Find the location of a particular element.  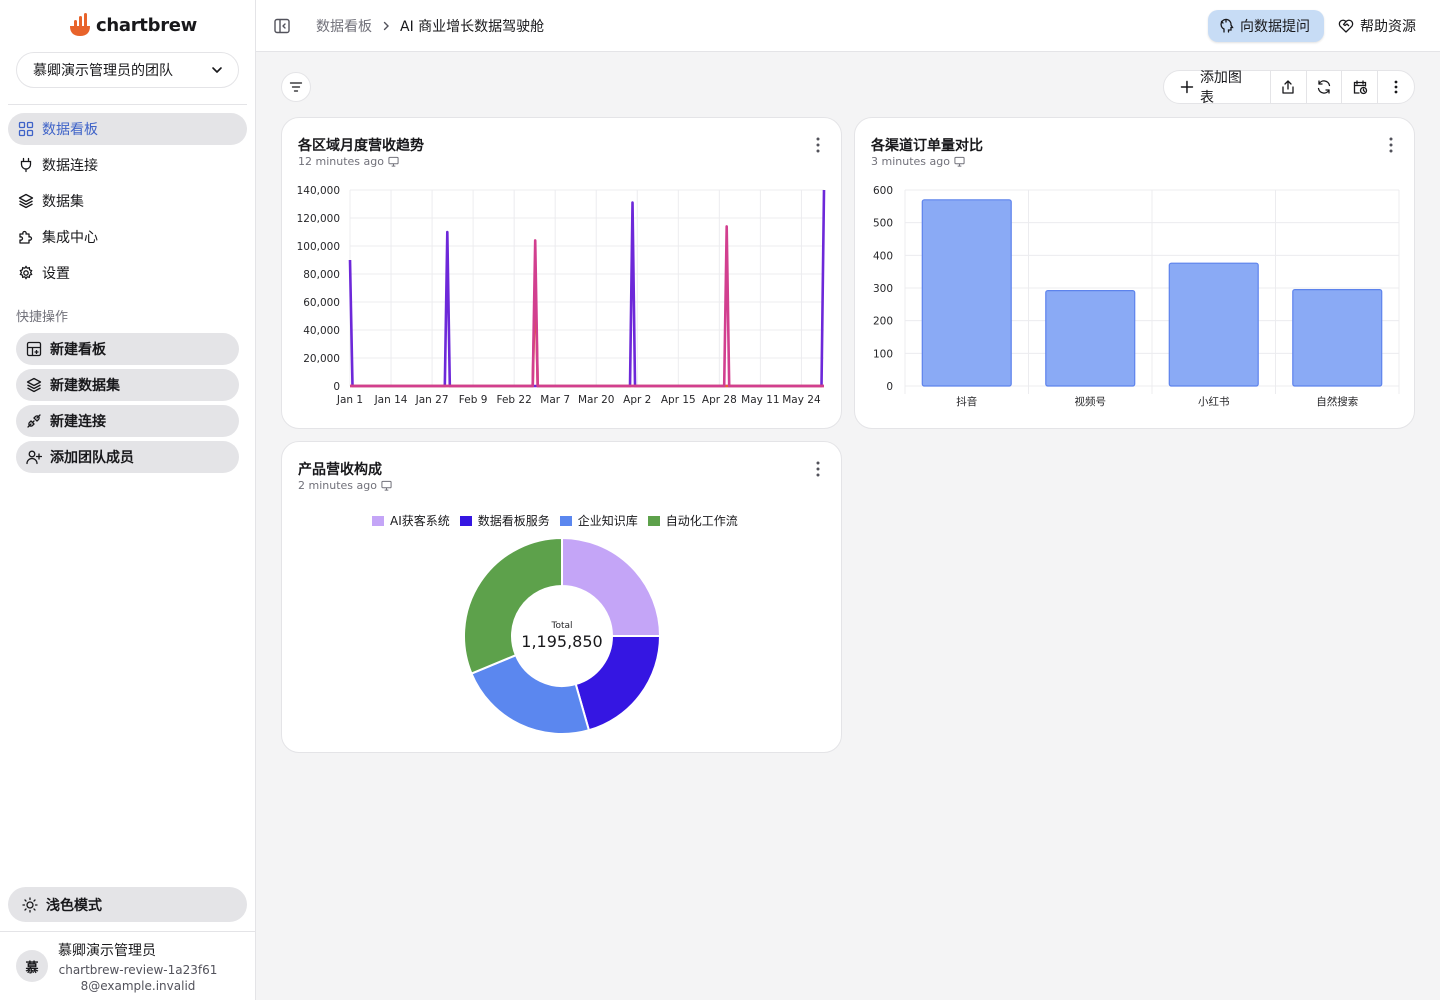

x-tick-label: Apr 28 is located at coordinates (719, 400).